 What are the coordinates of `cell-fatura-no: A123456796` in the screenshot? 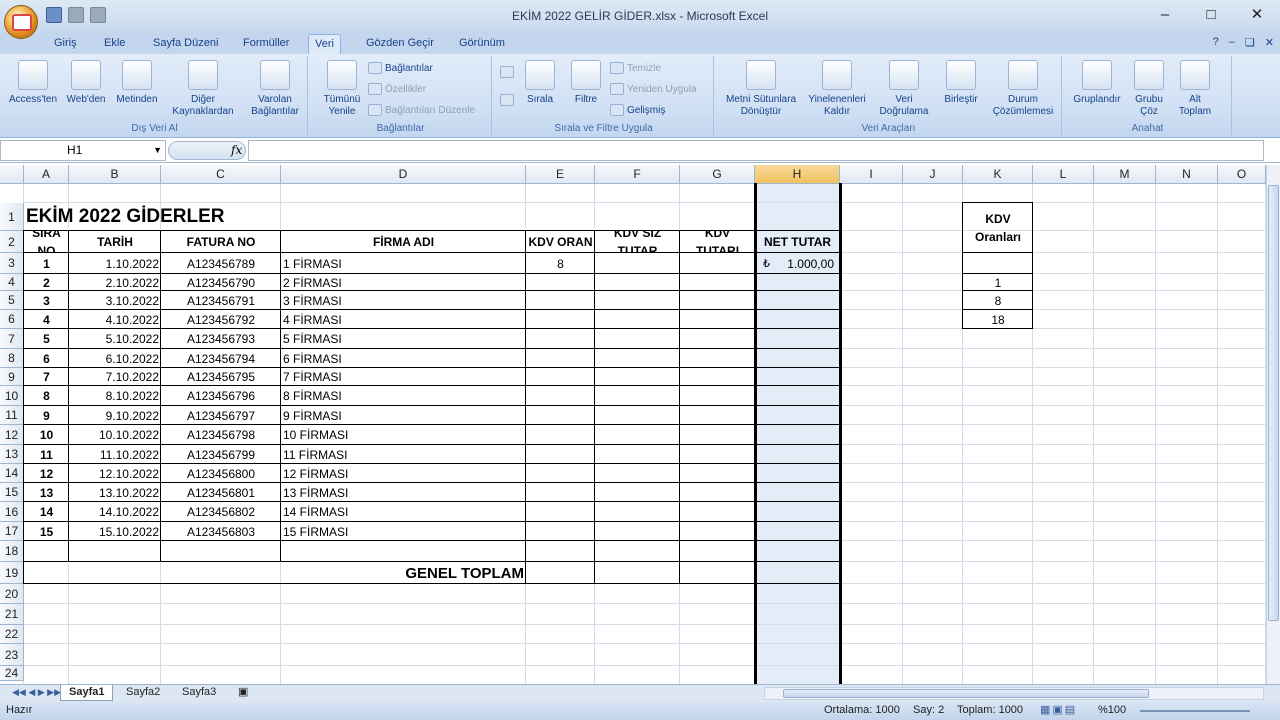 It's located at (221, 396).